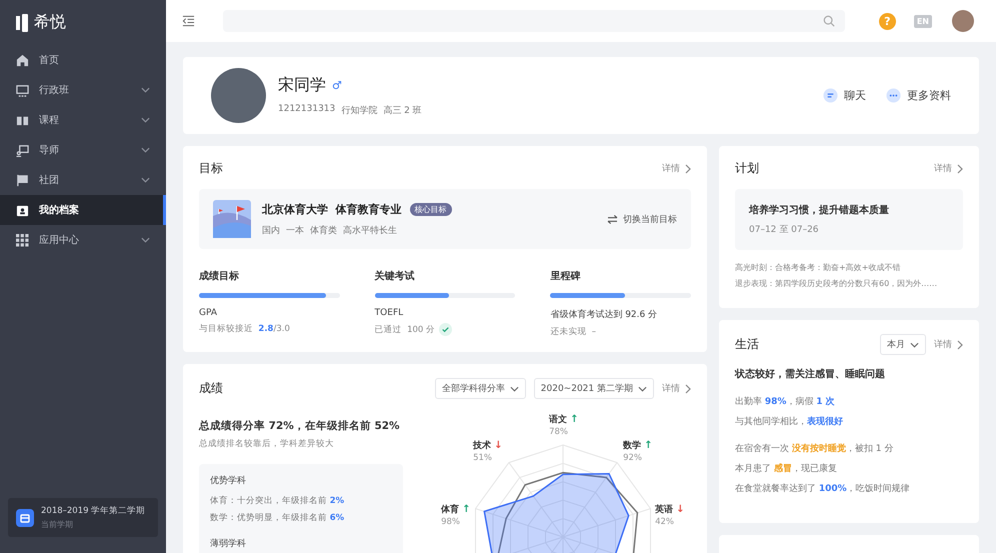 This screenshot has height=553, width=996. I want to click on plan-dates: 07–12 至 07–26, so click(784, 230).